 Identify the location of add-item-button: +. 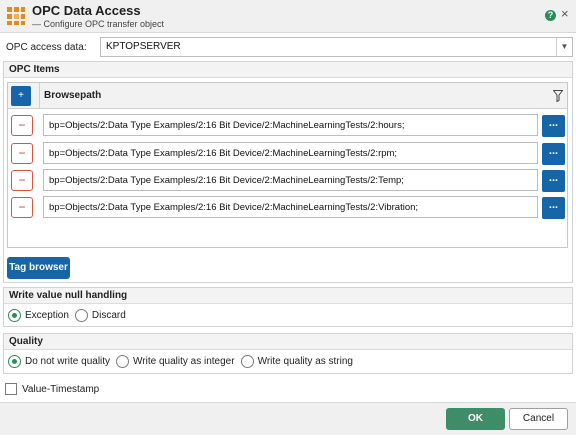
(21, 96).